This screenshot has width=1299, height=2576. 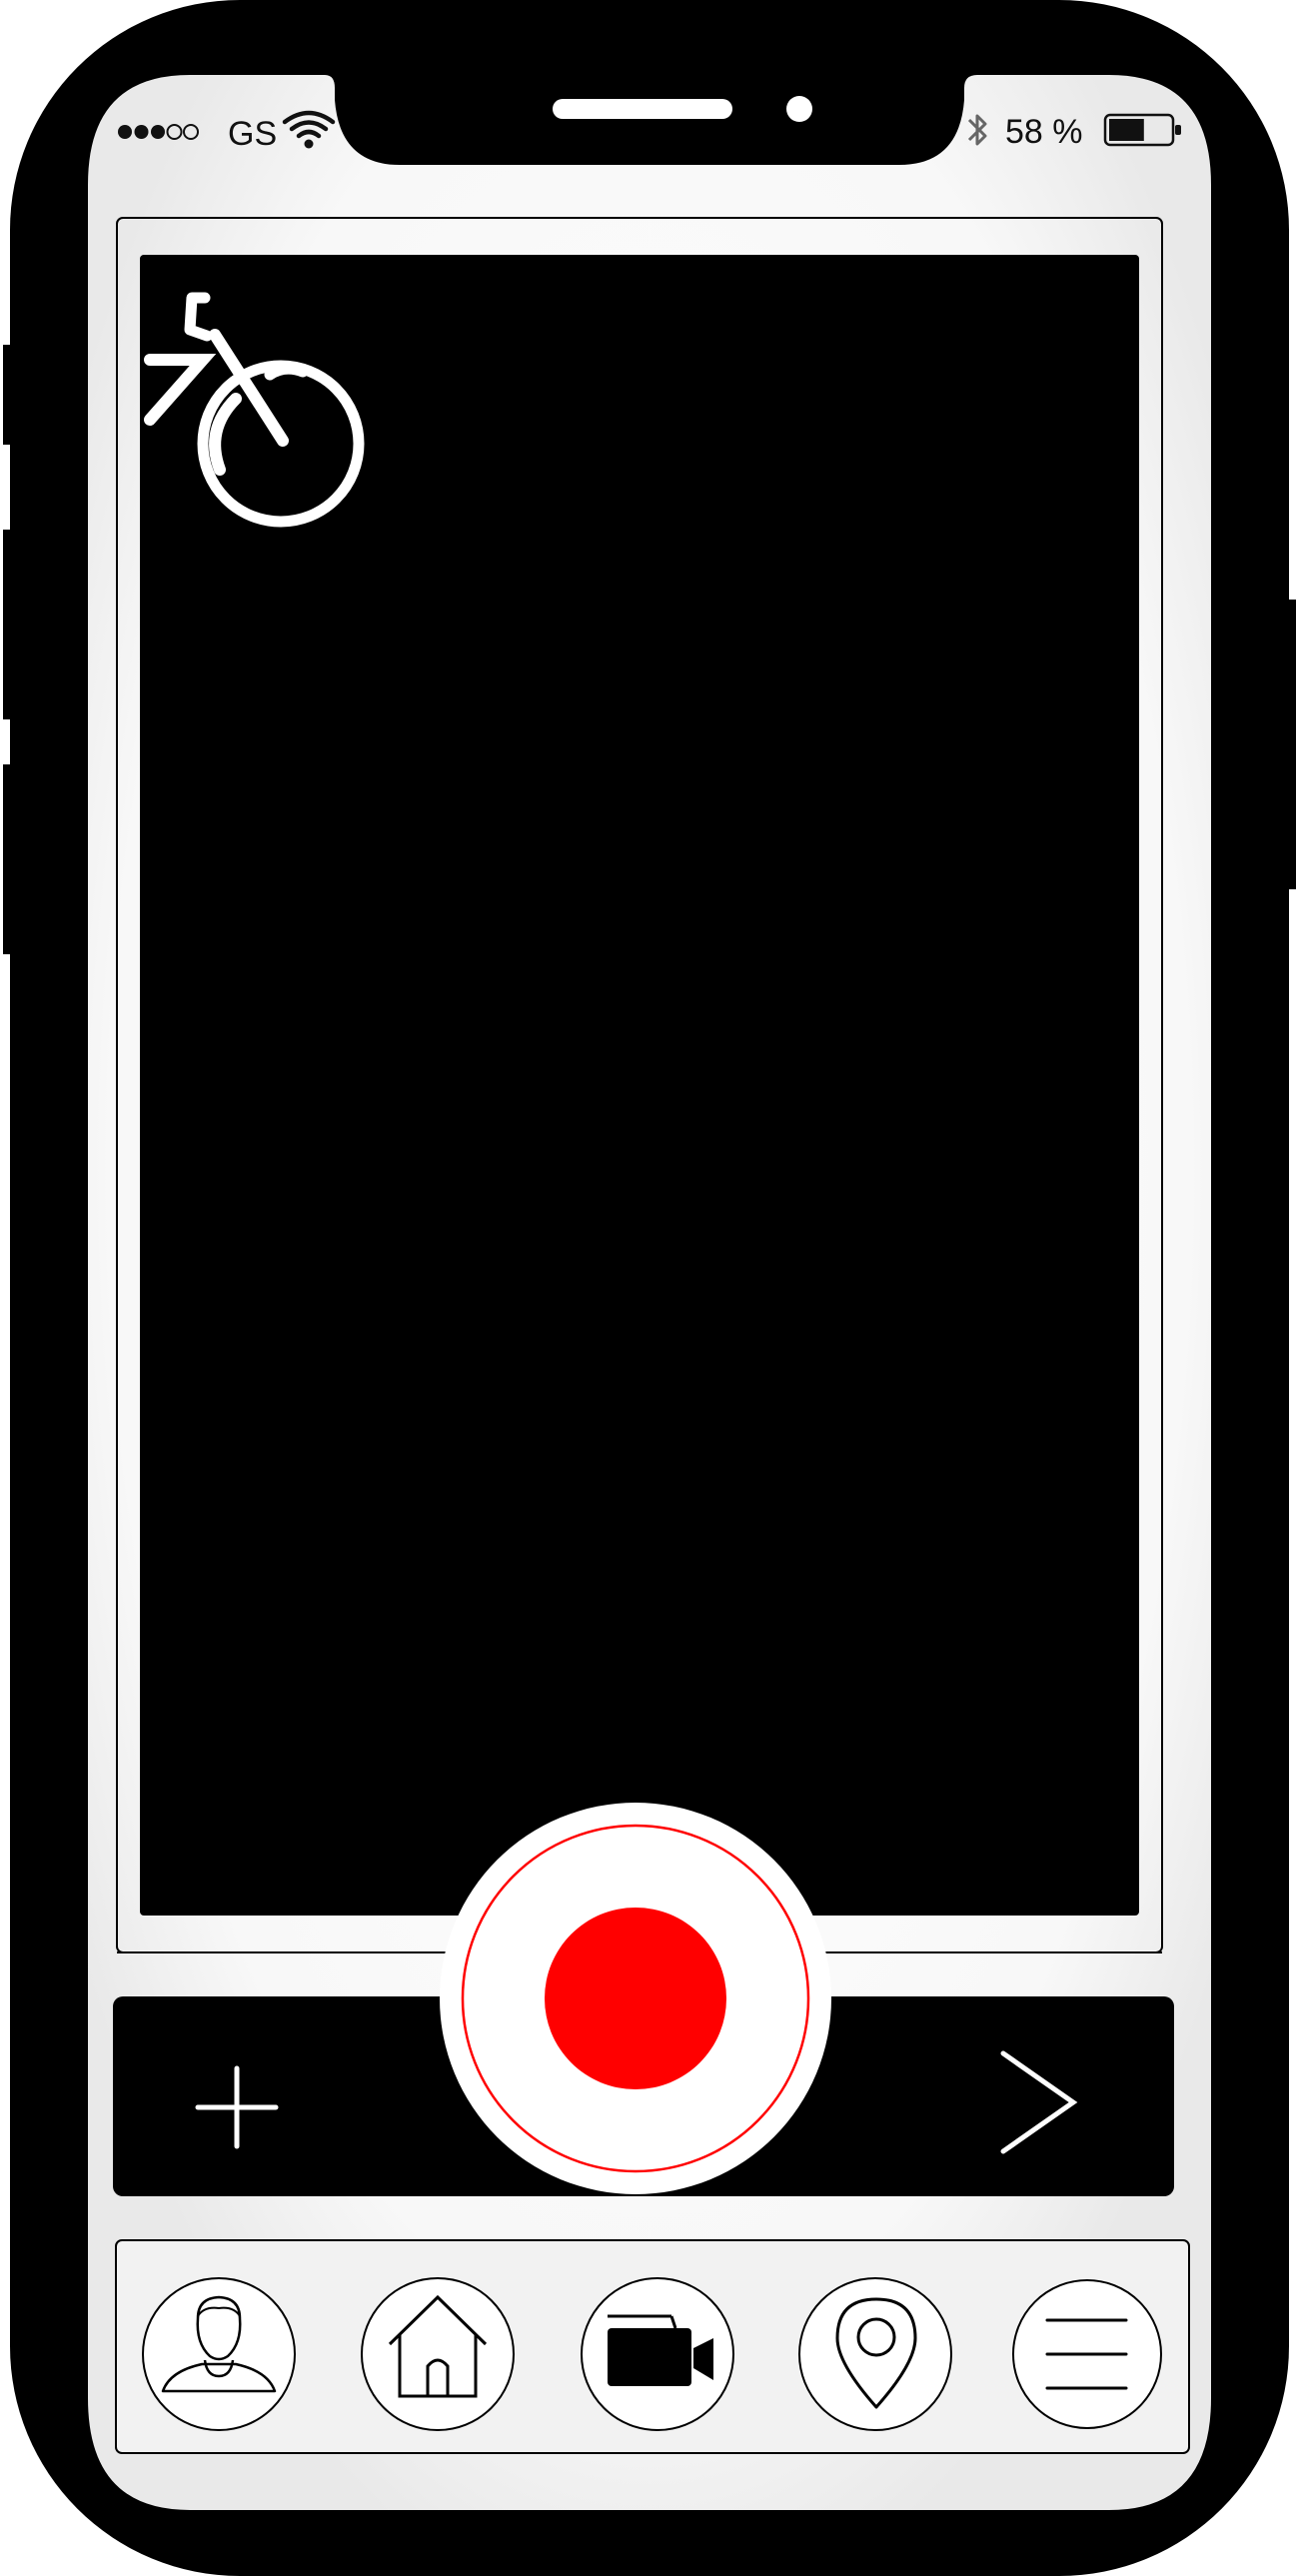 I want to click on tab-home, so click(x=438, y=2354).